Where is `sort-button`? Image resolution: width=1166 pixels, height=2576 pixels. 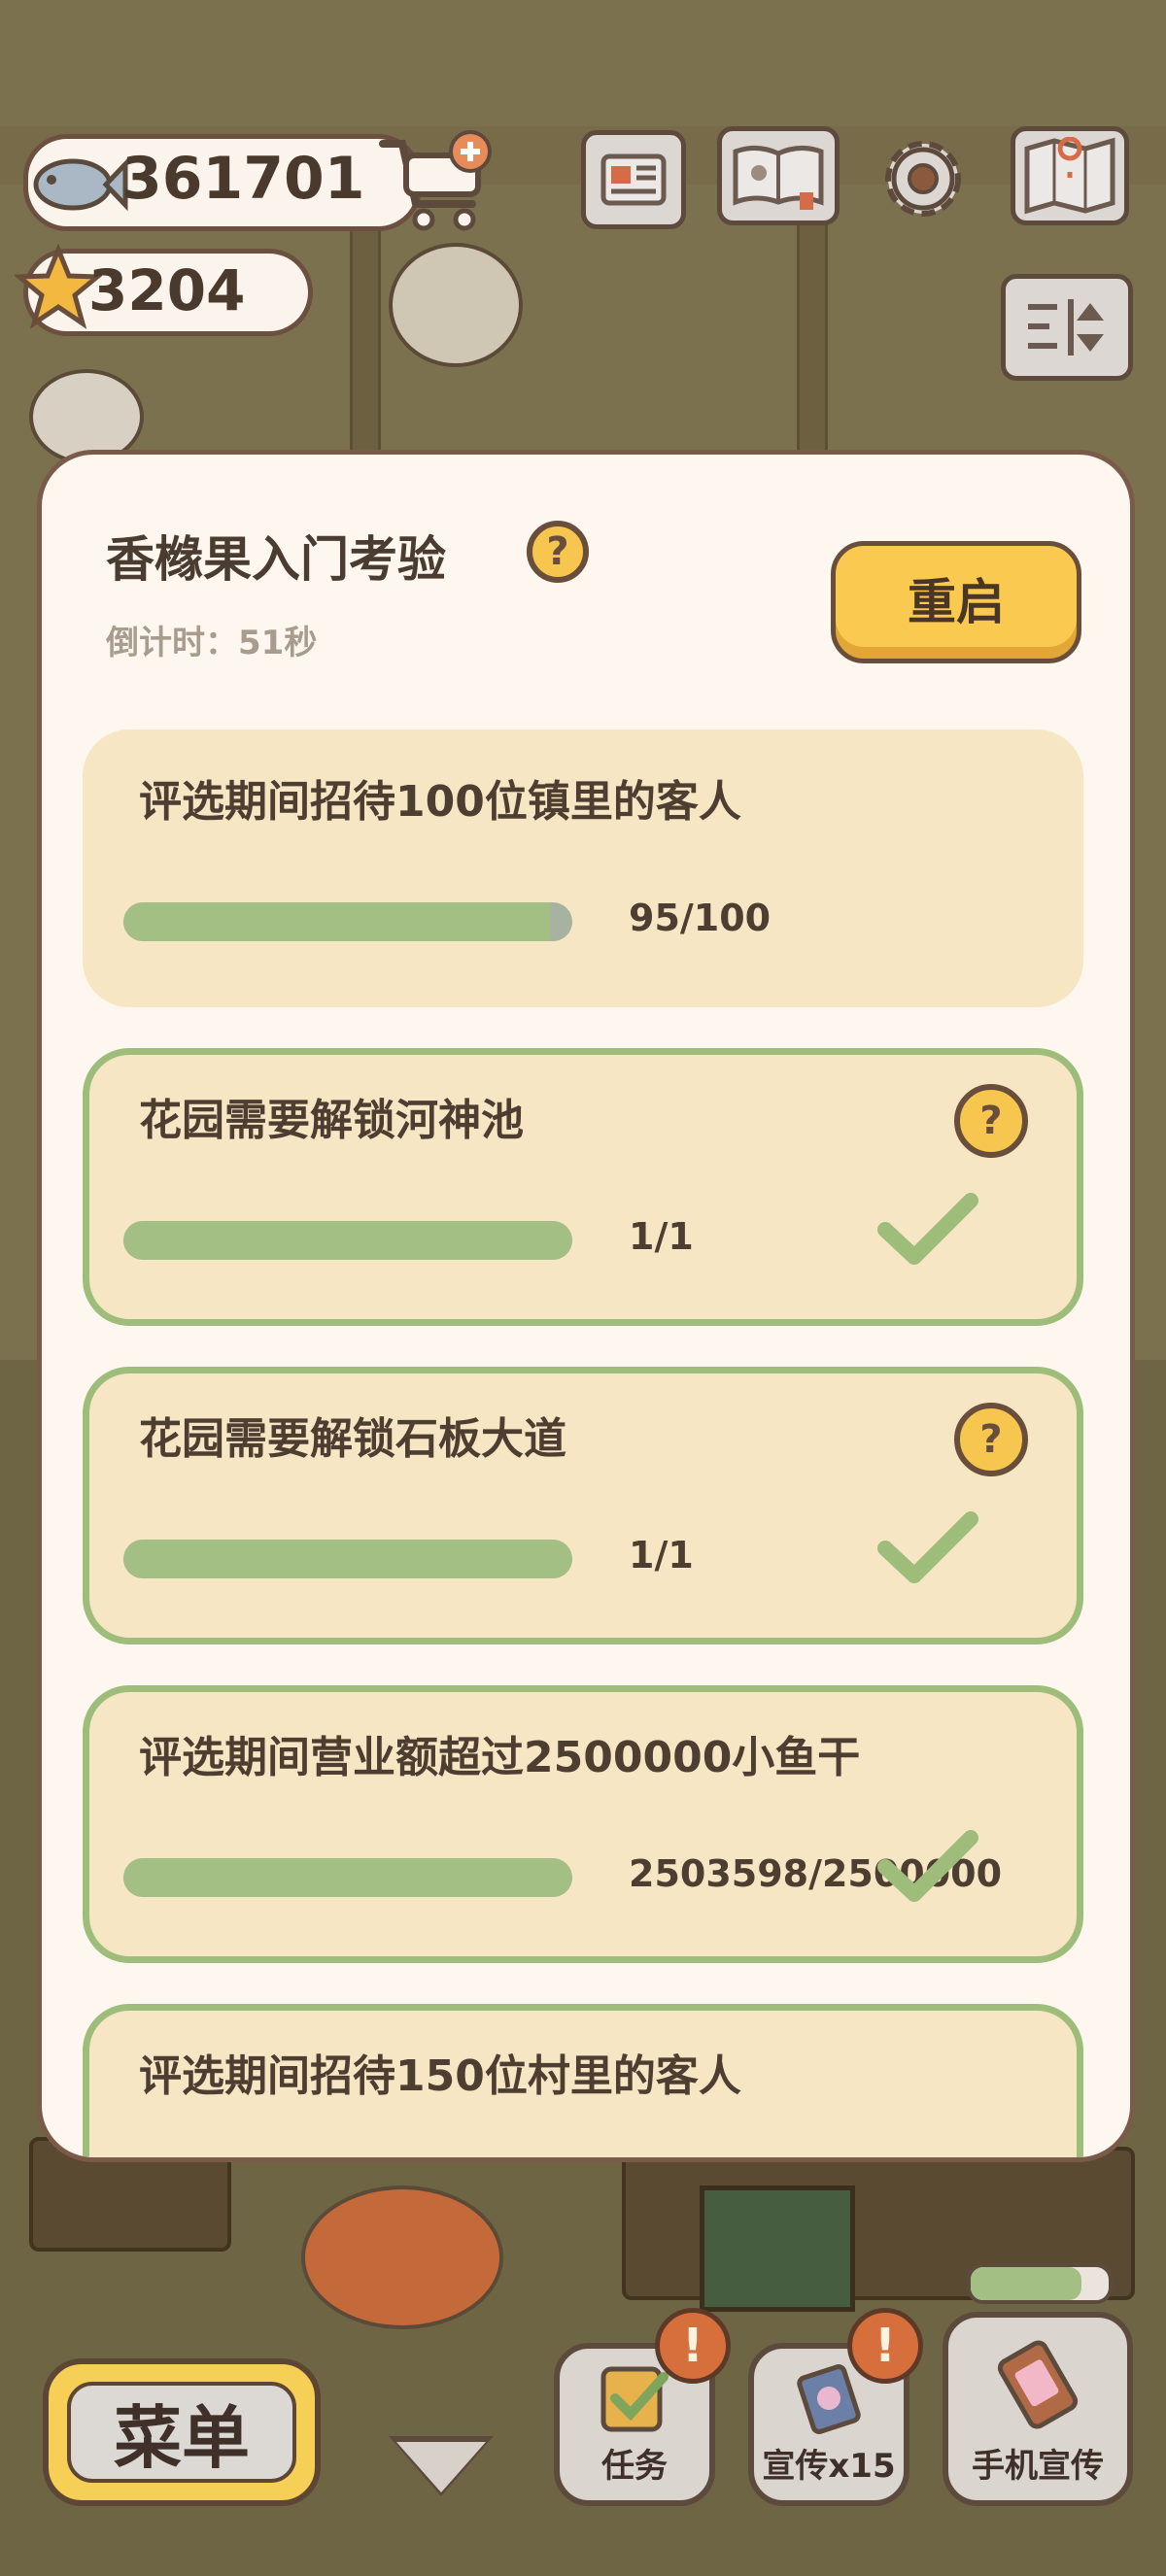 sort-button is located at coordinates (1067, 327).